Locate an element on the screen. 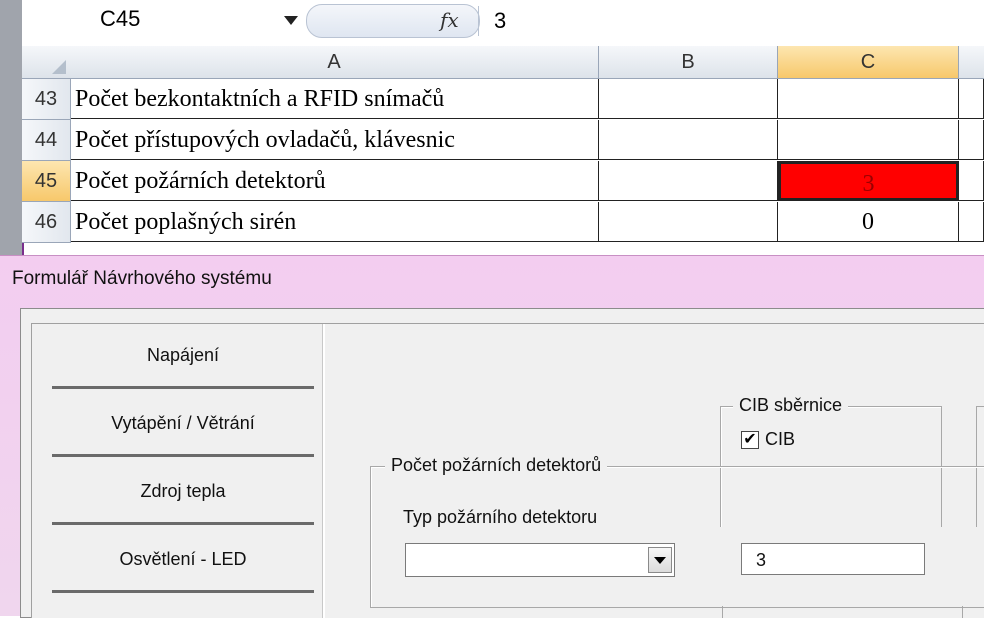 The width and height of the screenshot is (984, 618). cell-b43 is located at coordinates (688, 99).